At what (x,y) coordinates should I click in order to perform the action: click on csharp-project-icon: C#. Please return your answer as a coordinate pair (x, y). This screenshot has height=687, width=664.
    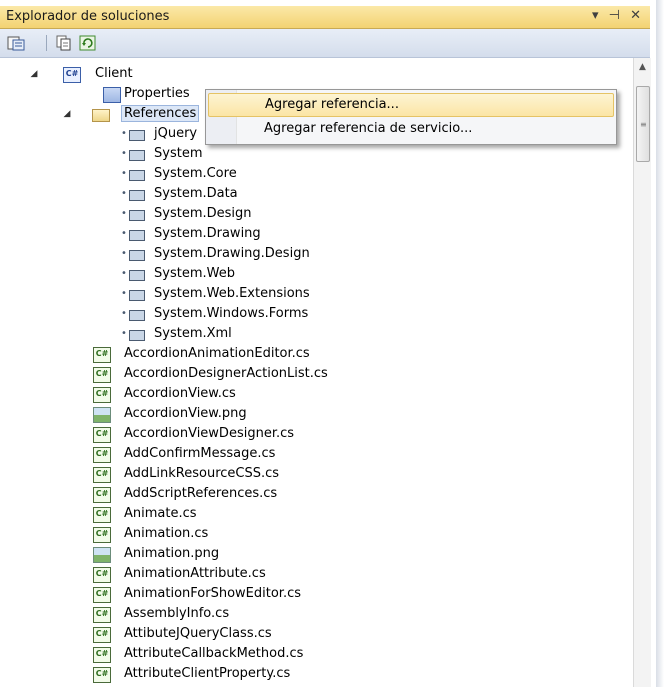
    Looking at the image, I should click on (72, 75).